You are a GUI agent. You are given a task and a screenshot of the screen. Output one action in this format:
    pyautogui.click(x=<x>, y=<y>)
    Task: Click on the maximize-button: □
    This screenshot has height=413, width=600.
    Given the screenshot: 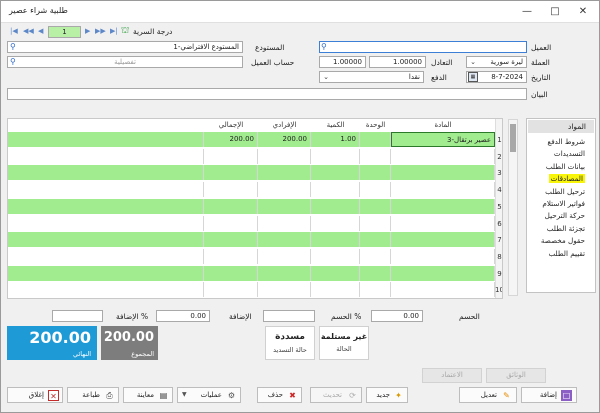 What is the action you would take?
    pyautogui.click(x=555, y=11)
    